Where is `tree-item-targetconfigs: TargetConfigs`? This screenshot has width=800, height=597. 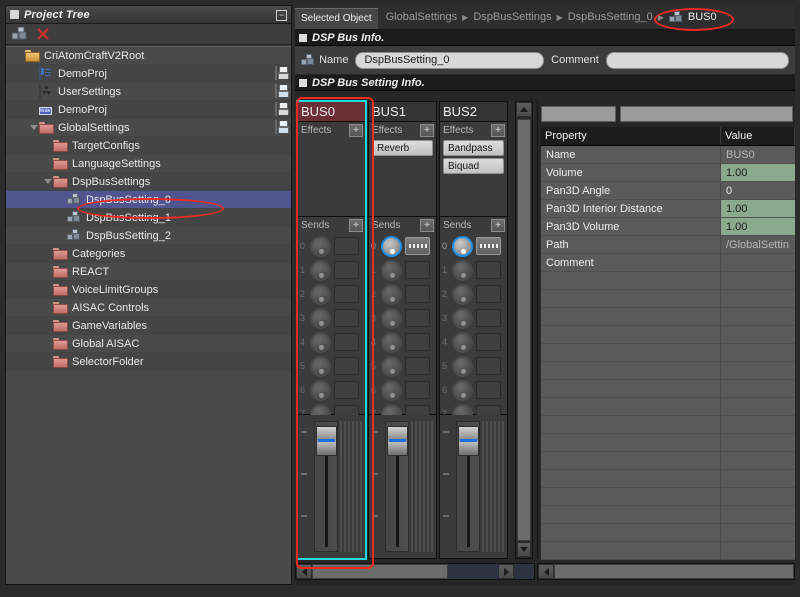
tree-item-targetconfigs: TargetConfigs is located at coordinates (148, 146).